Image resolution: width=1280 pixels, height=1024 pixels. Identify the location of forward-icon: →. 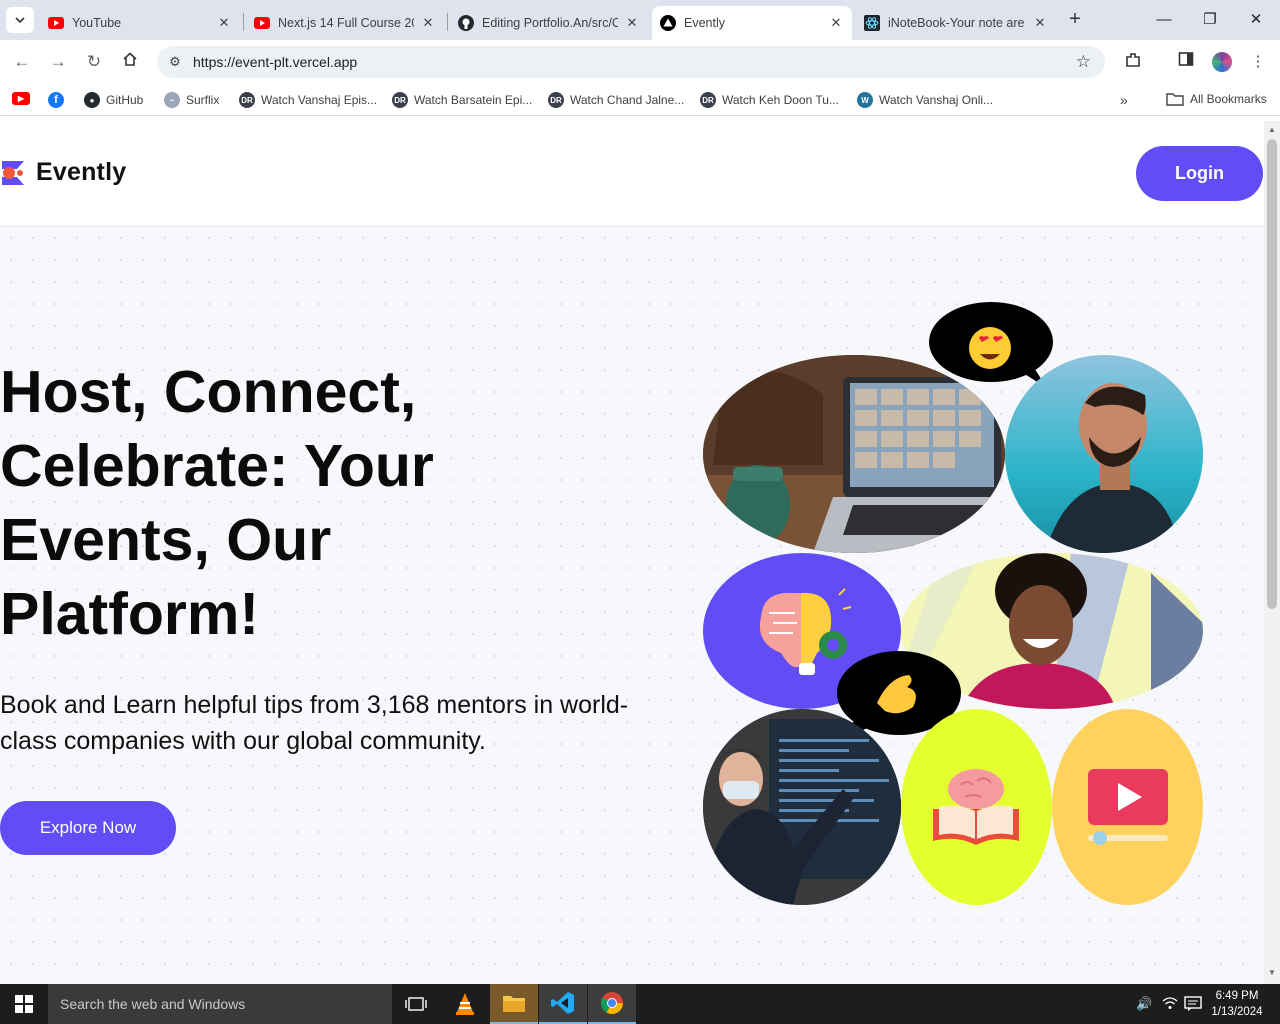
(58, 62).